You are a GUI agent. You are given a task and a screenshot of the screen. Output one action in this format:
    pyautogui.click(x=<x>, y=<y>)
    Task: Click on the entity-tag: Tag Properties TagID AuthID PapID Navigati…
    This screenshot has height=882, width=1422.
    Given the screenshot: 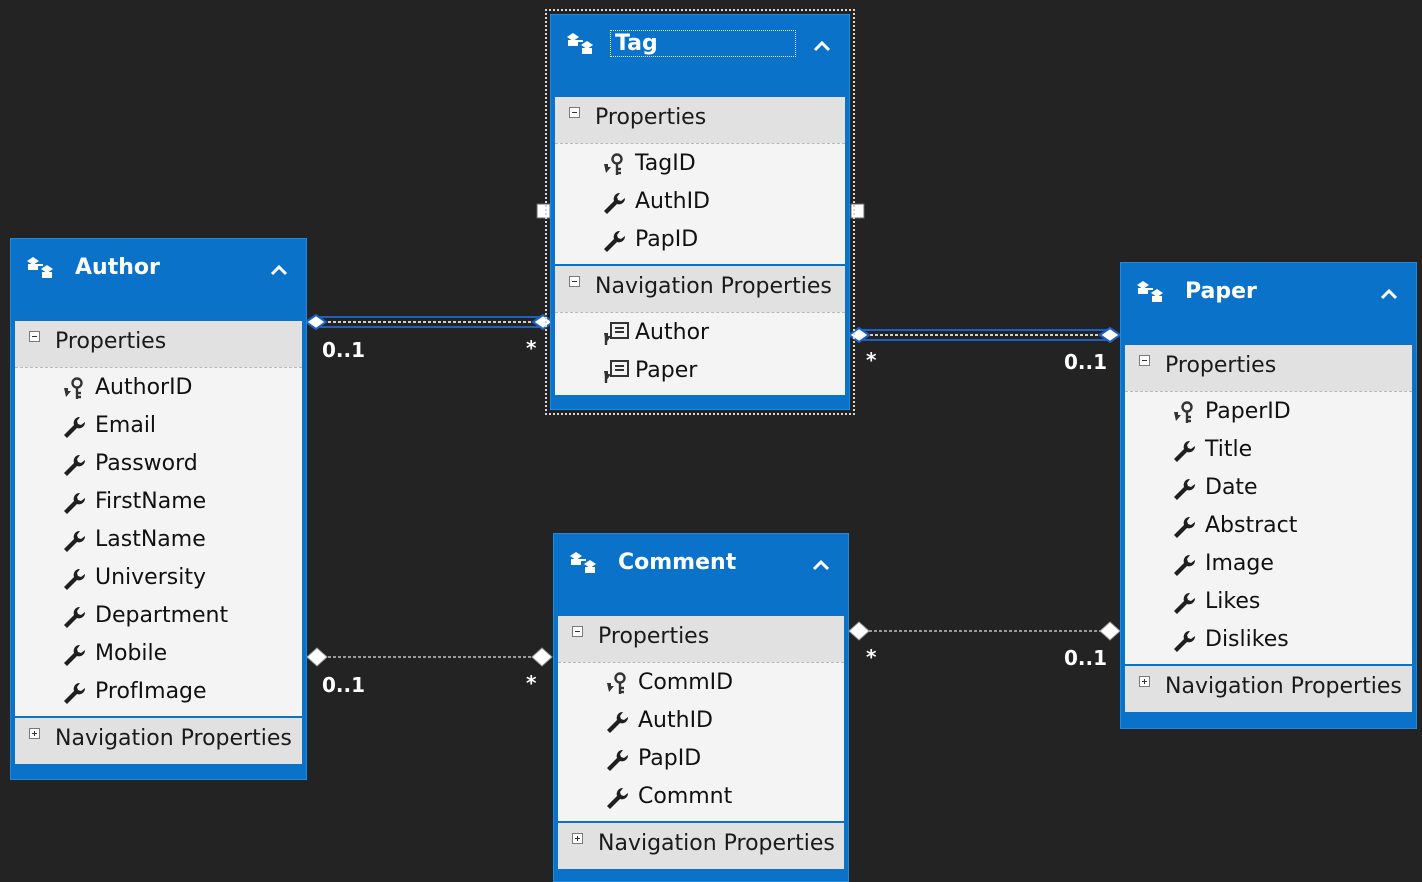 What is the action you would take?
    pyautogui.click(x=700, y=212)
    